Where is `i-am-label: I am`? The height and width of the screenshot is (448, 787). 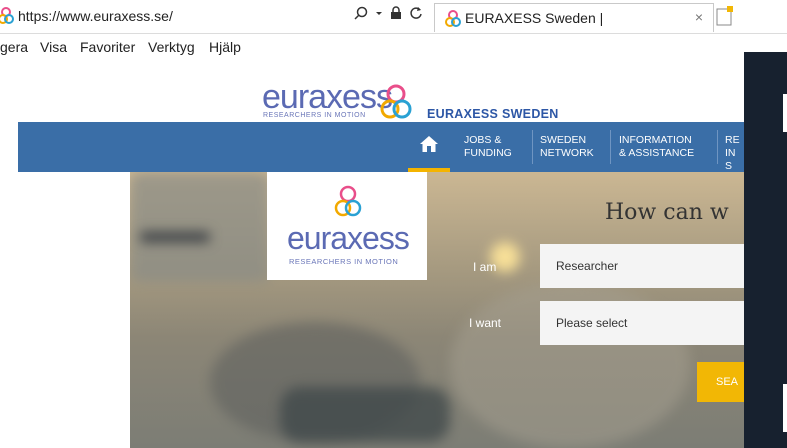 i-am-label: I am is located at coordinates (485, 267).